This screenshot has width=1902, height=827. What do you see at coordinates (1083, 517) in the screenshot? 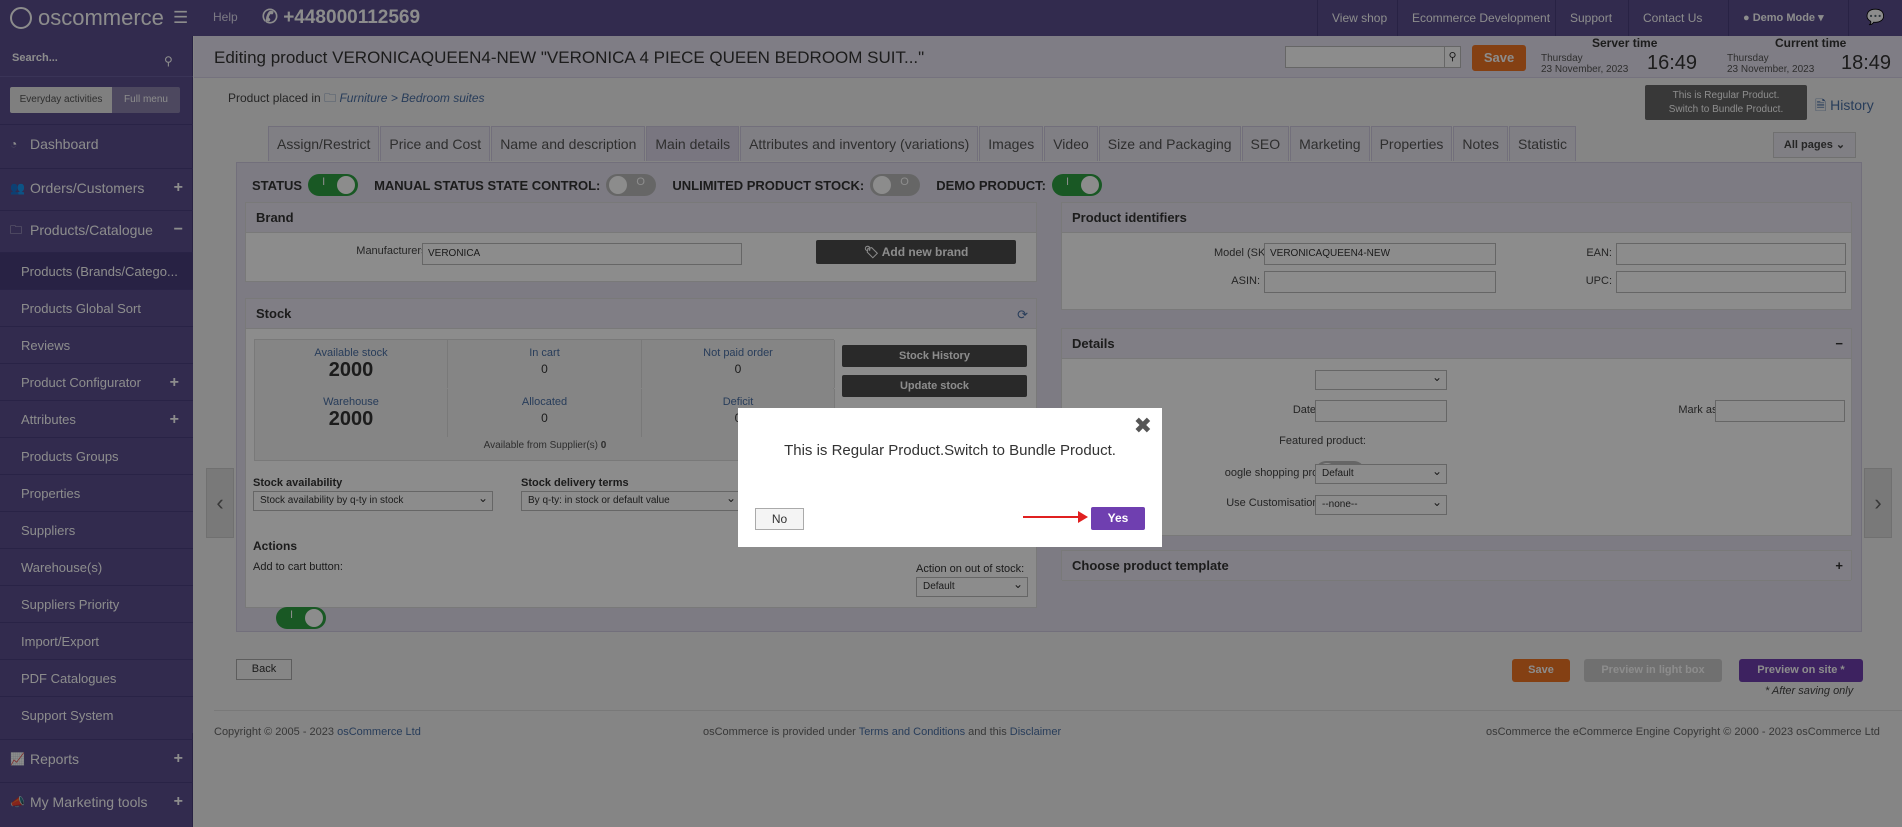
I see `red-arrow-head-icon` at bounding box center [1083, 517].